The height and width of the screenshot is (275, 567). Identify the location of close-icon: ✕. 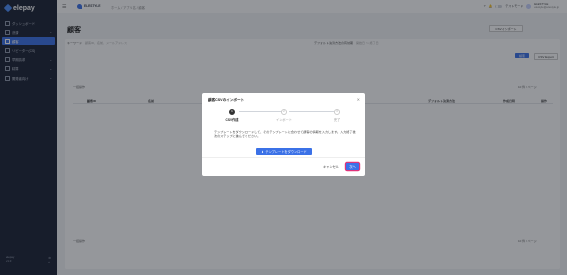
(358, 99).